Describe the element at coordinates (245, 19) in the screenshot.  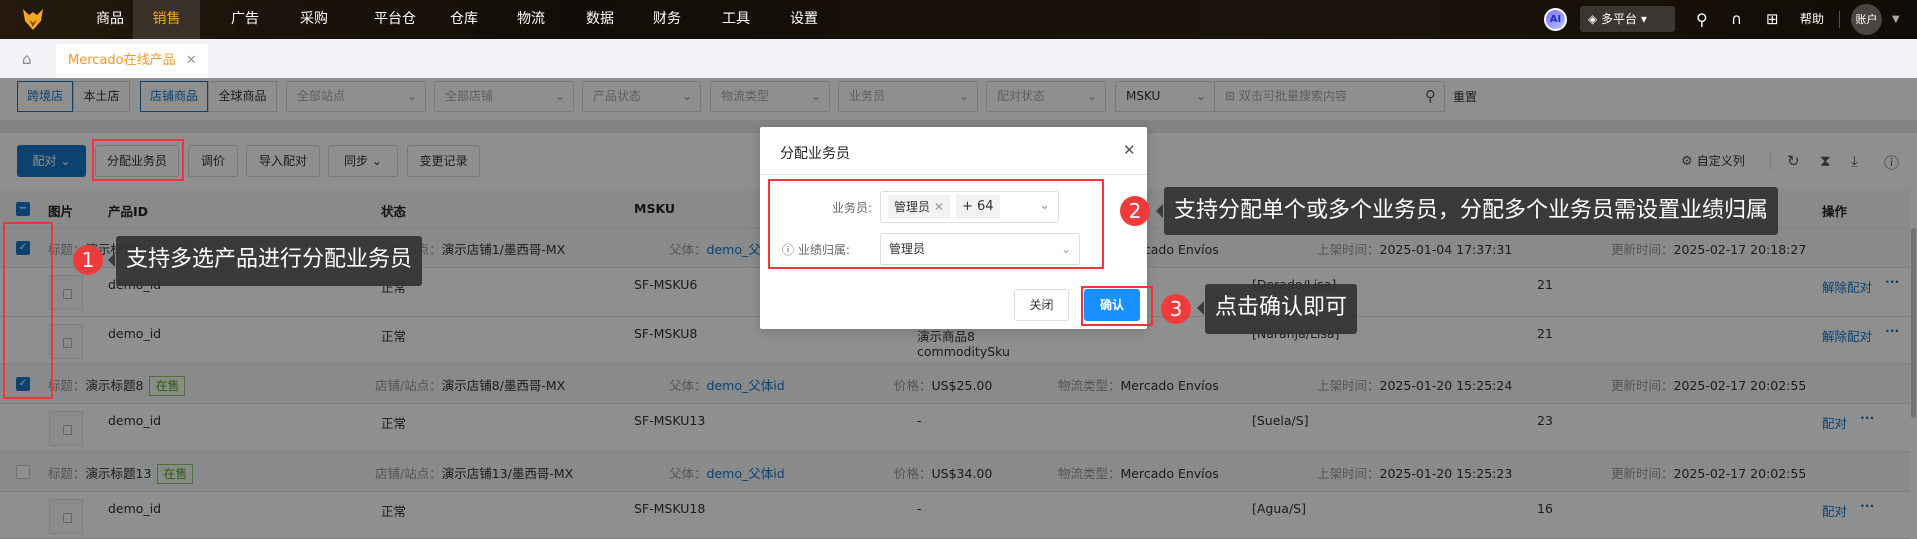
I see `nav-item-ads: 广告` at that location.